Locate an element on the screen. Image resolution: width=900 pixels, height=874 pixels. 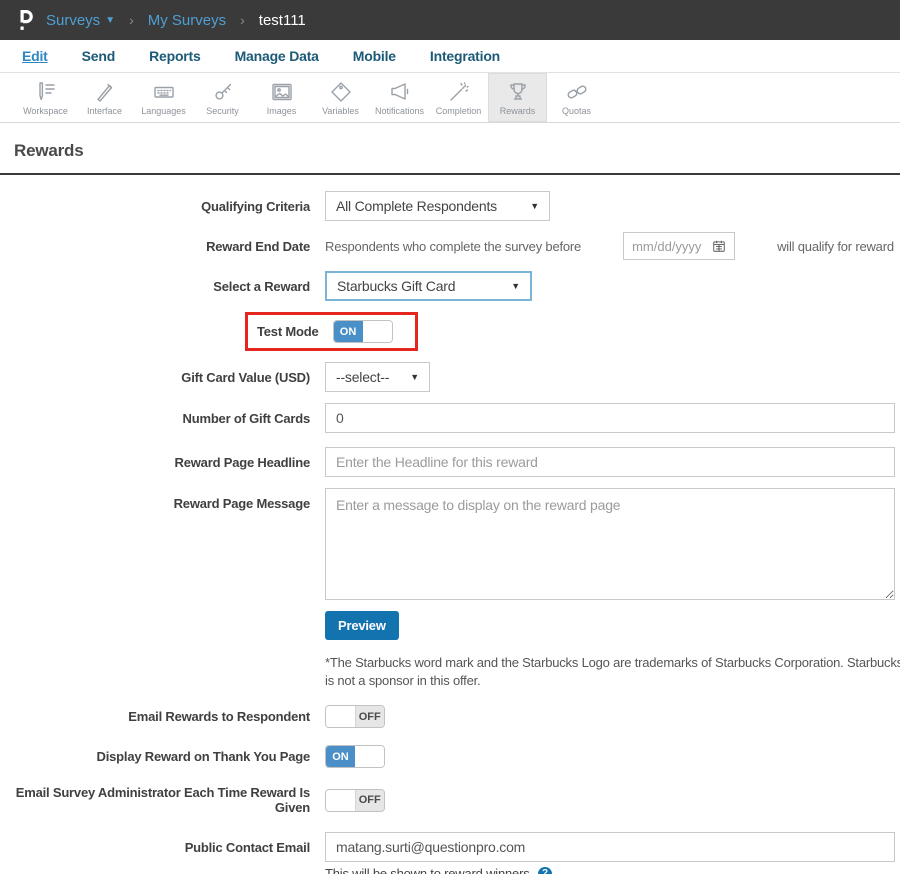
number-gift-cards-row: Number of Gift Cards is located at coordinates (450, 418).